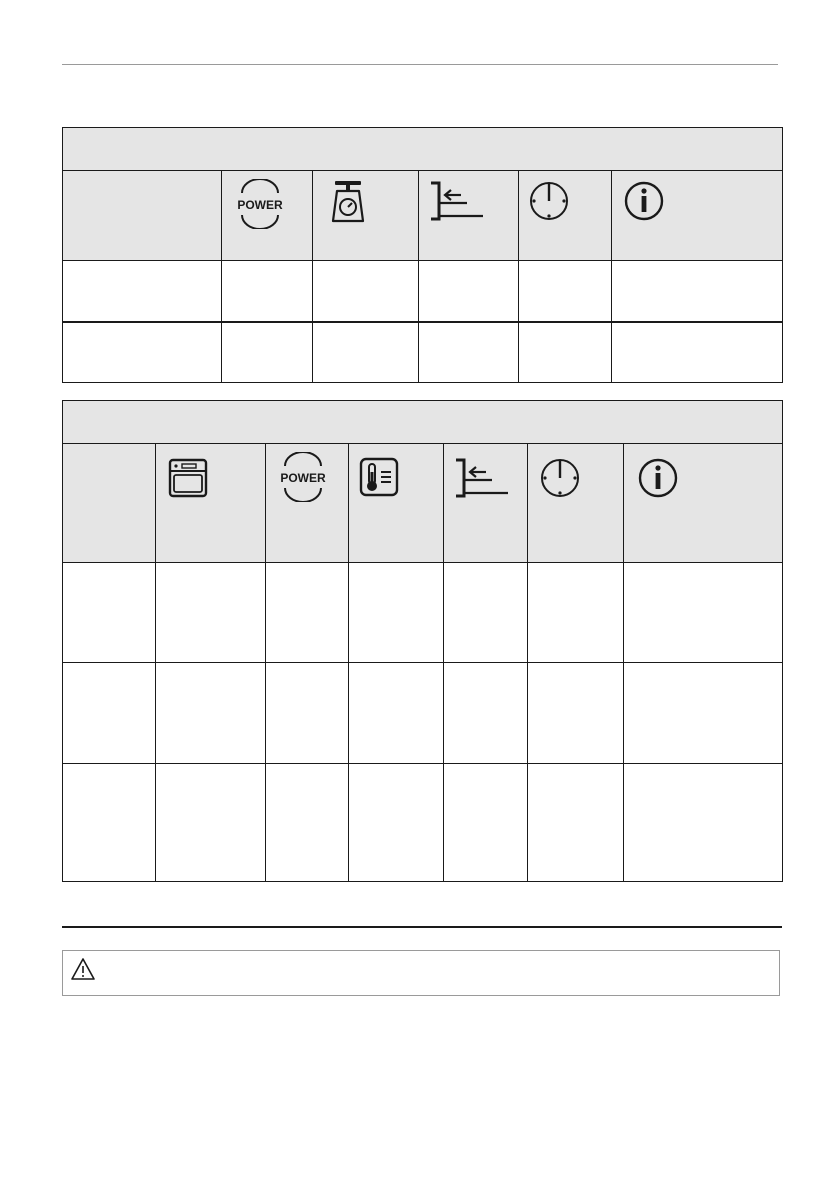  What do you see at coordinates (697, 215) in the screenshot?
I see `table1-header-info` at bounding box center [697, 215].